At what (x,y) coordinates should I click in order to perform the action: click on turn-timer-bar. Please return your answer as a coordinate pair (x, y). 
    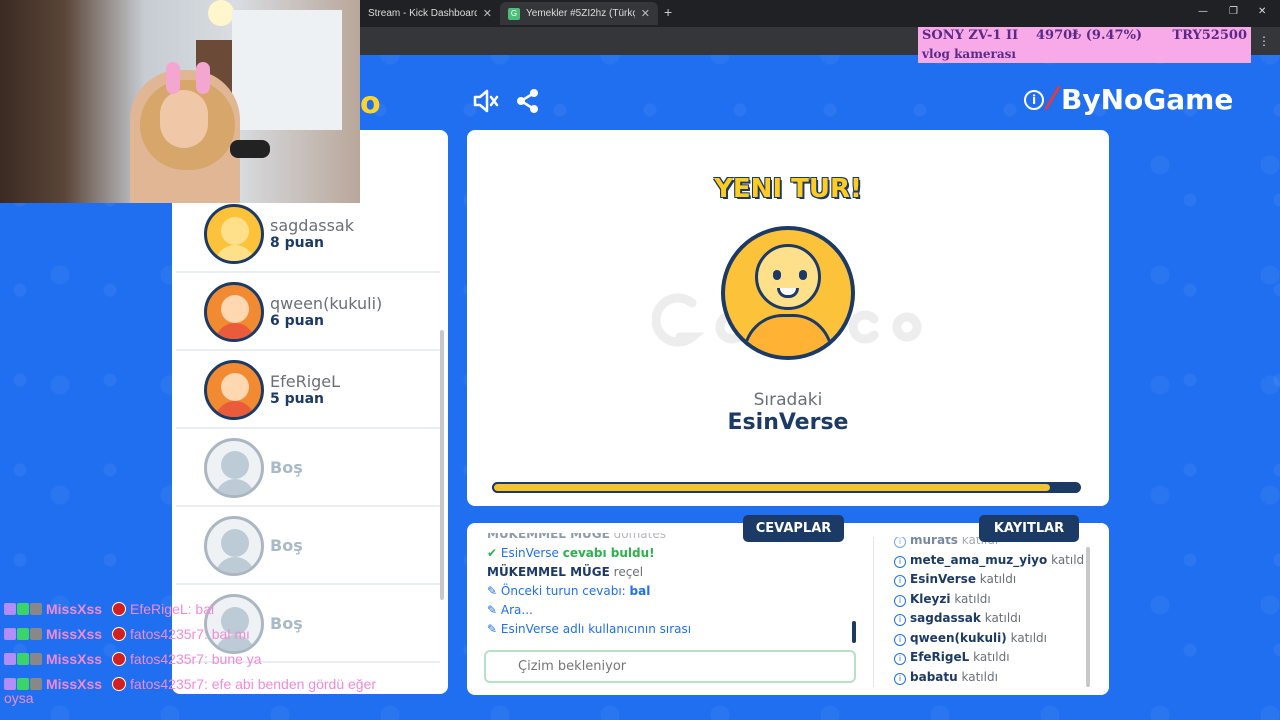
    Looking at the image, I should click on (786, 487).